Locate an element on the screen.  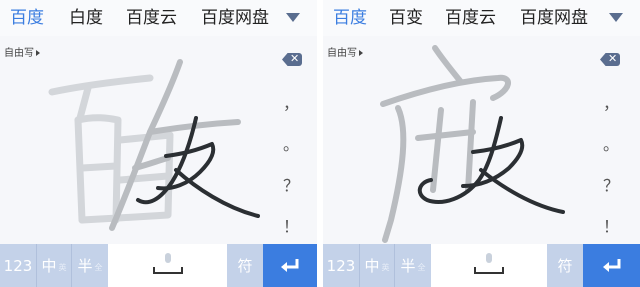
candidate-bar: 百度 白度 百度云 百度网盘 is located at coordinates (158, 18).